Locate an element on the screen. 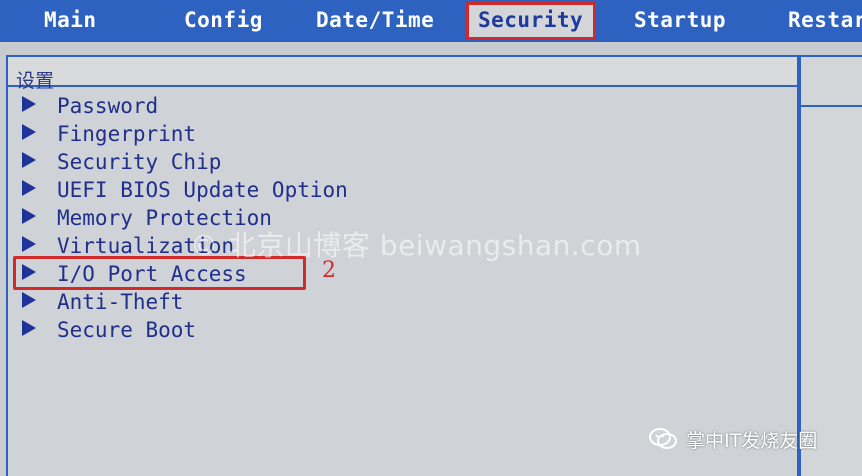 This screenshot has height=476, width=862. menu-item-label: Anti-Theft is located at coordinates (120, 302).